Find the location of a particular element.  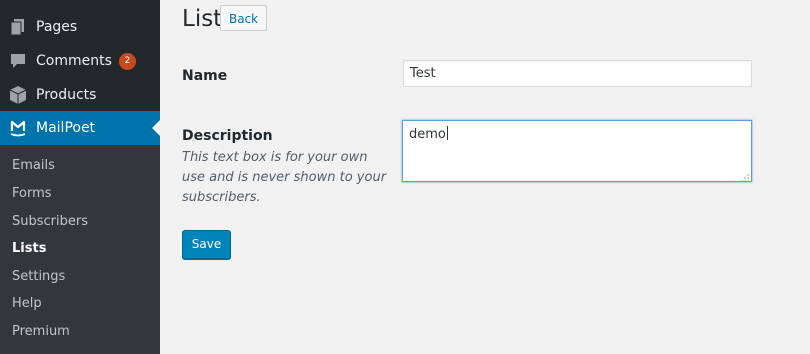

save-button: Save is located at coordinates (206, 244).